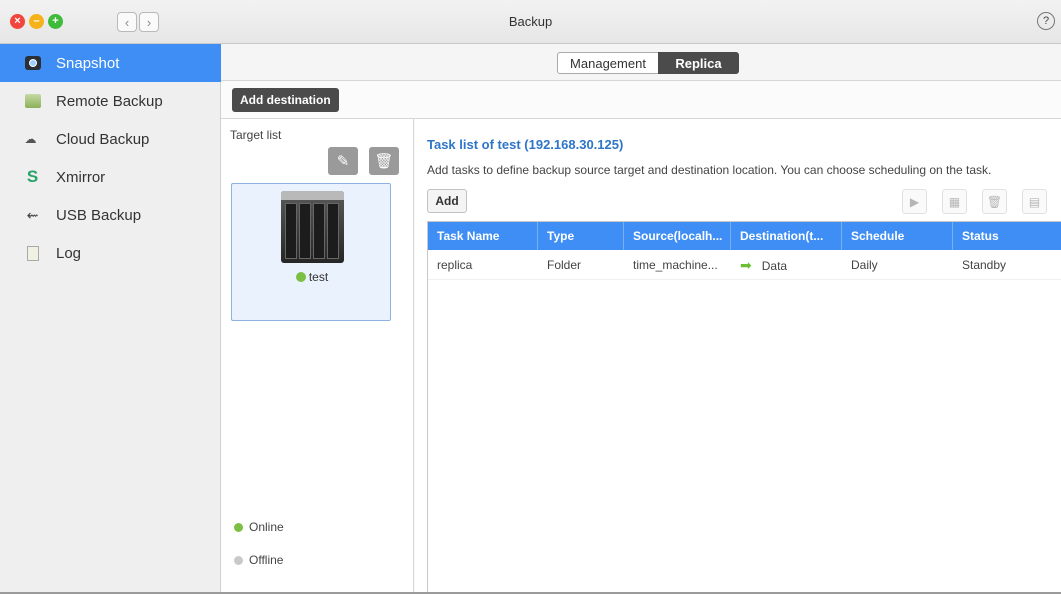 The image size is (1061, 596). What do you see at coordinates (30, 139) in the screenshot?
I see `cloud-backup-icon: ☁` at bounding box center [30, 139].